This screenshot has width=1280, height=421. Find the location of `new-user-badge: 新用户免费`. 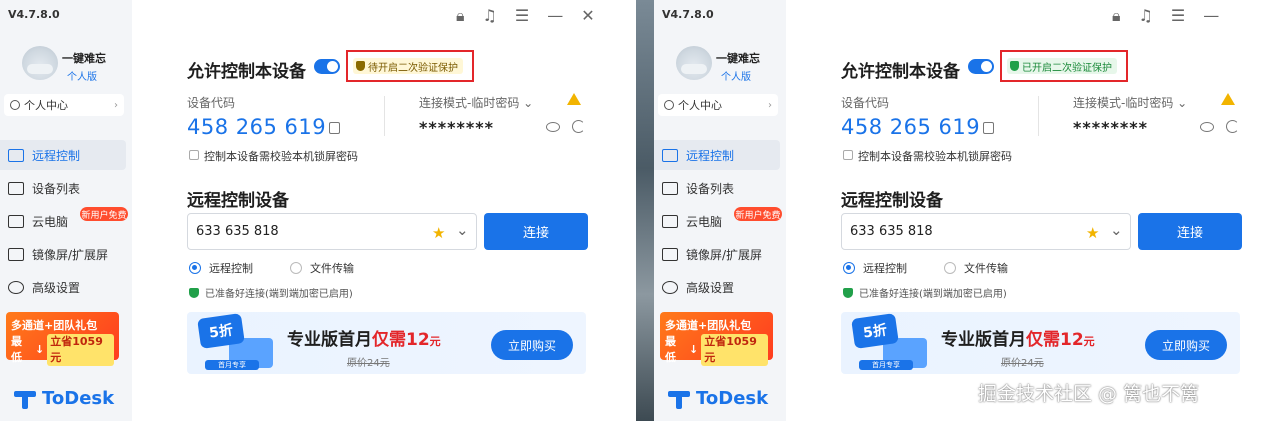

new-user-badge: 新用户免费 is located at coordinates (758, 214).